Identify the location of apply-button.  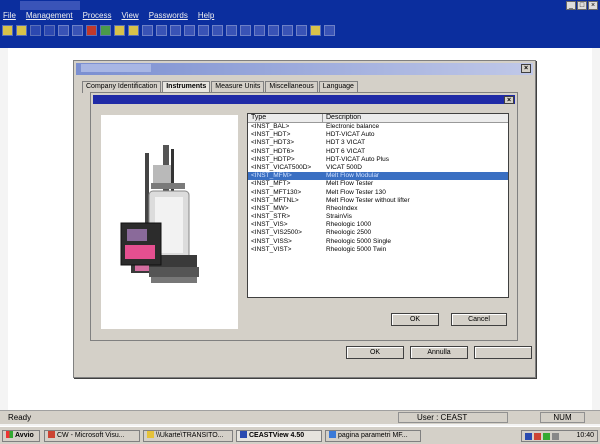
(503, 352).